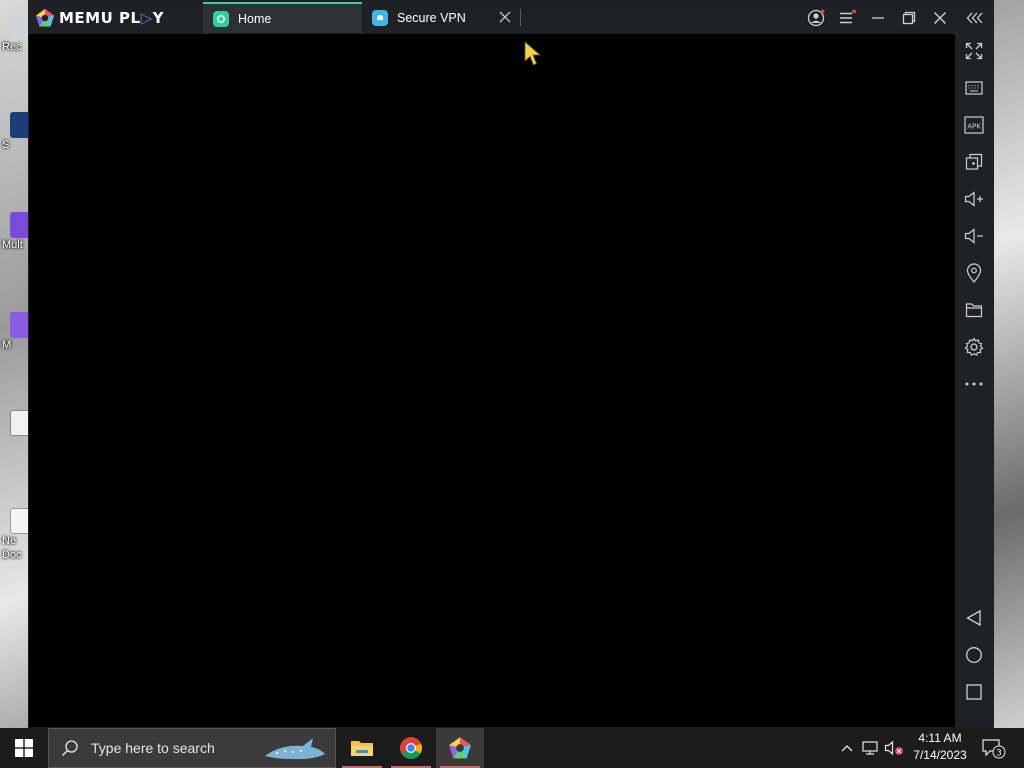 This screenshot has height=768, width=1024. I want to click on volume-muted-icon, so click(893, 748).